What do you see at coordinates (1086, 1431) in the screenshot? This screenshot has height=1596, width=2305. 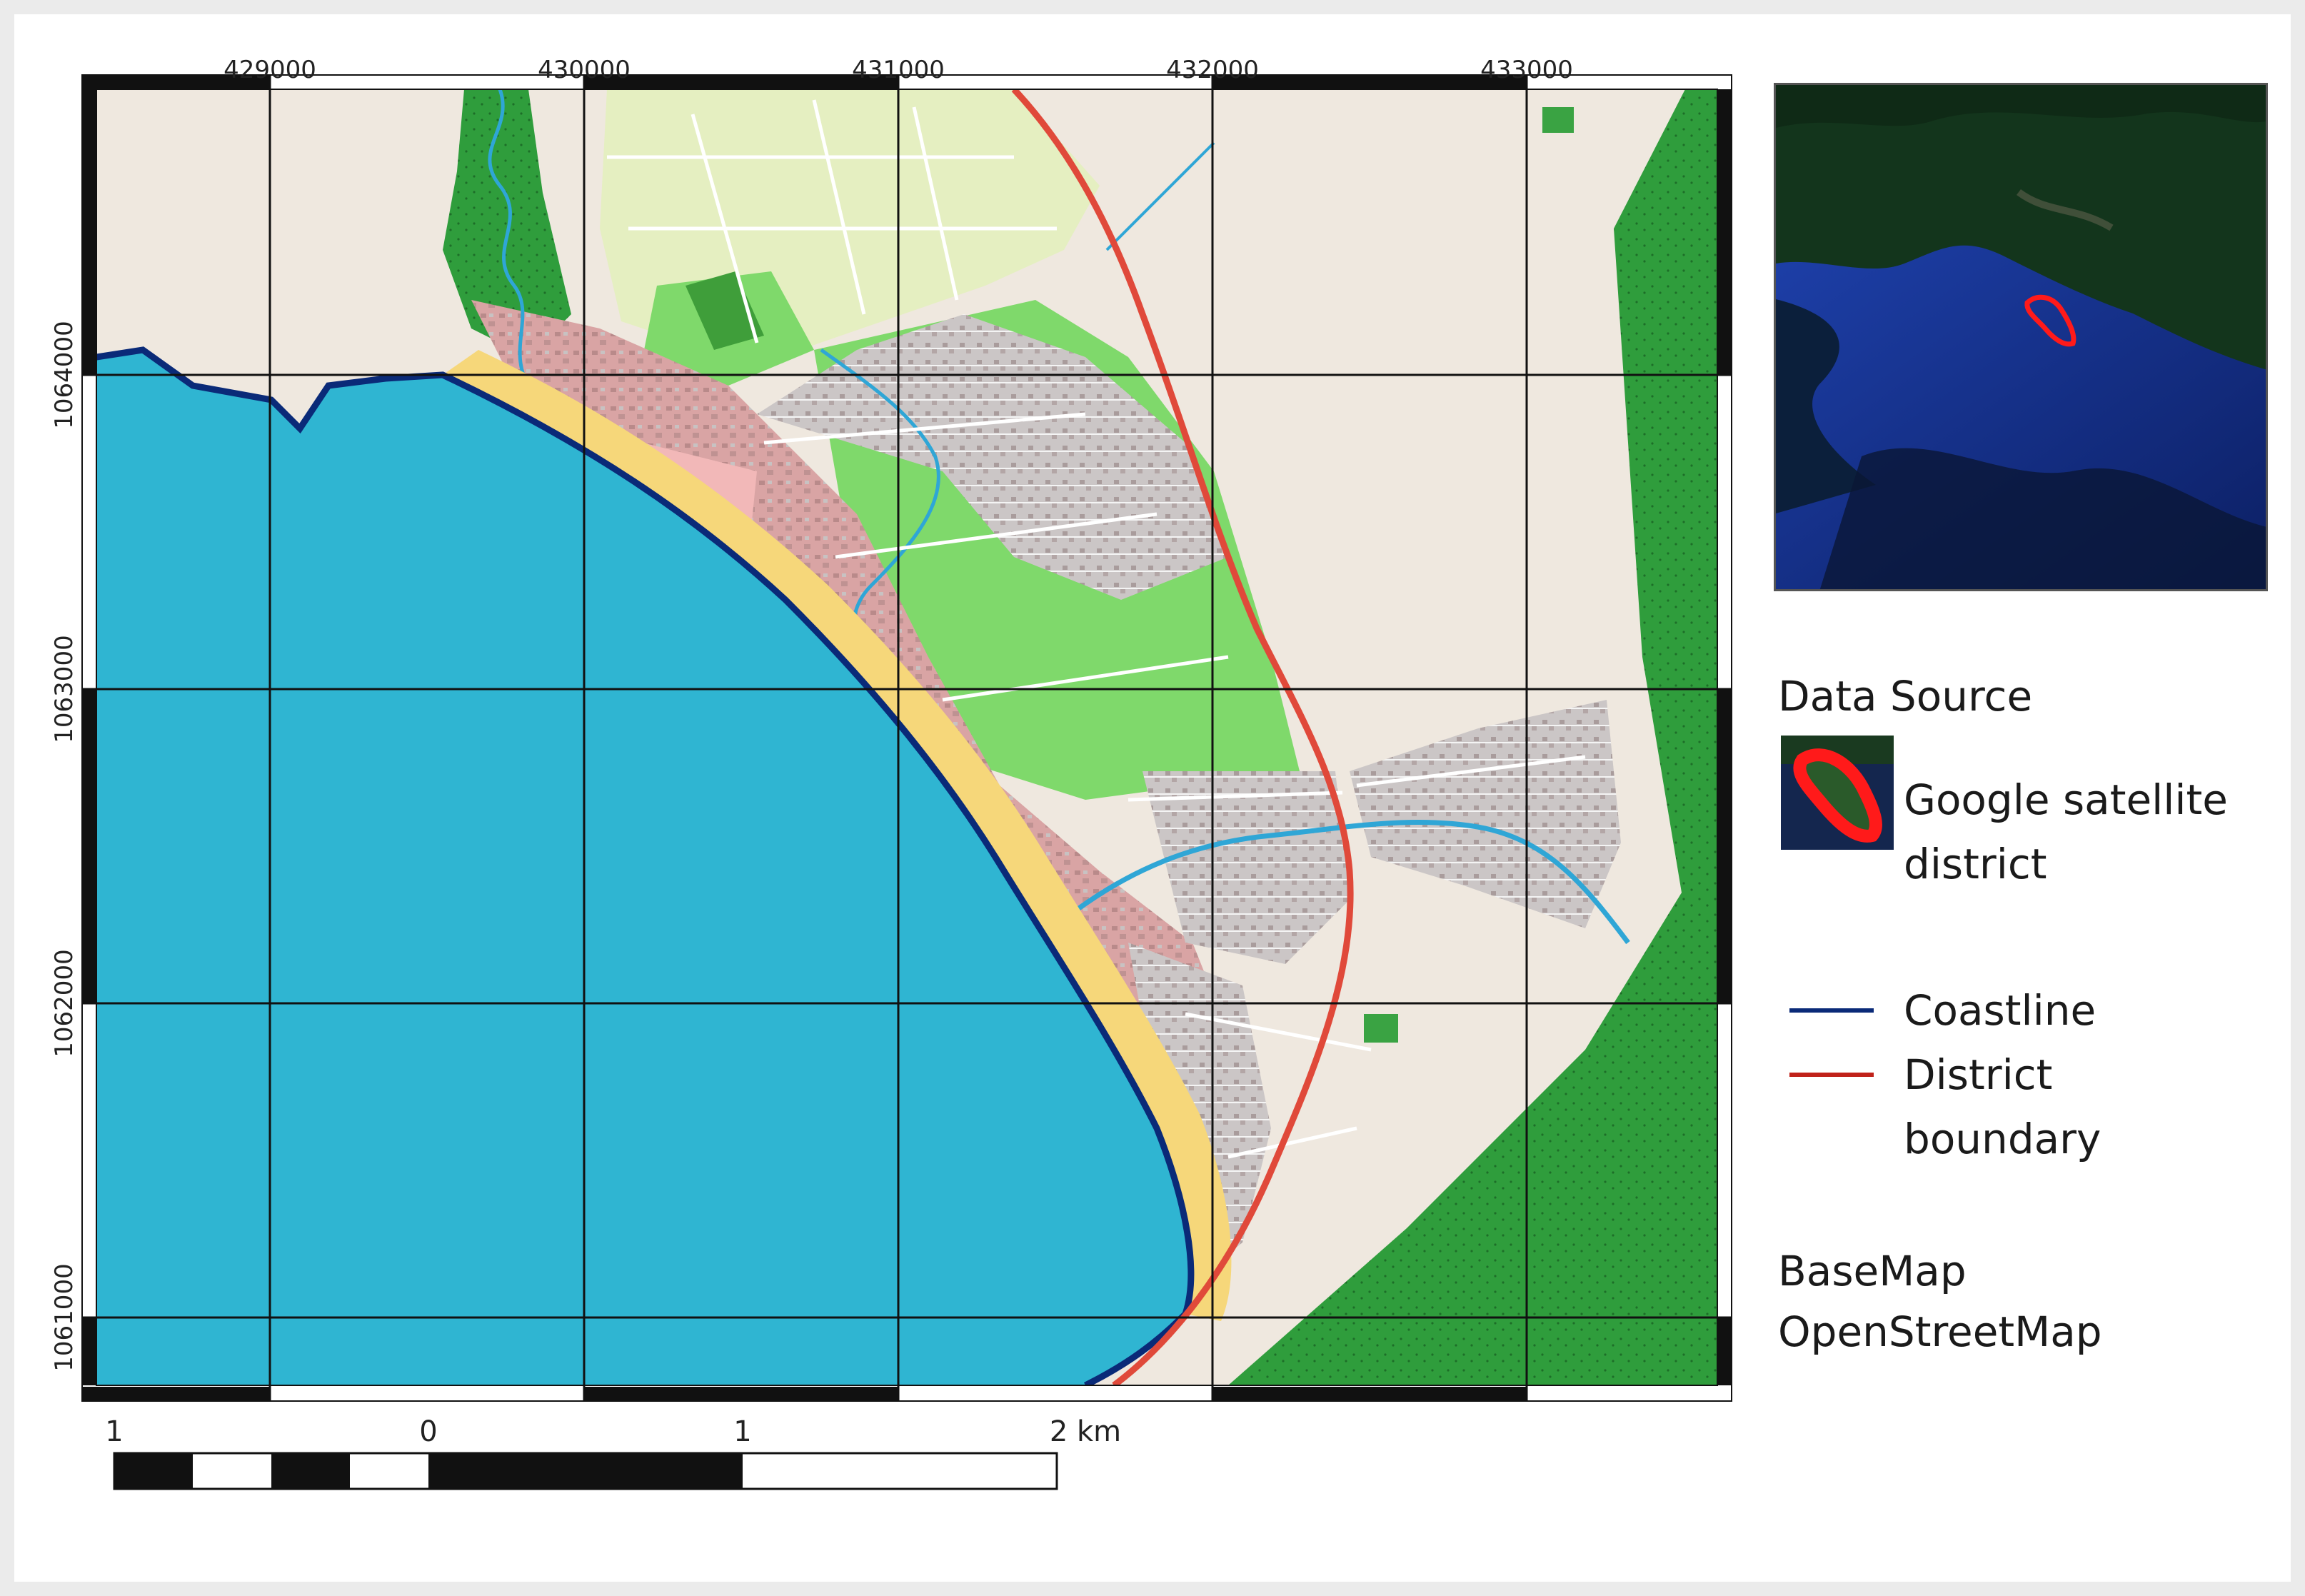 I see `scale-label: 2 km` at bounding box center [1086, 1431].